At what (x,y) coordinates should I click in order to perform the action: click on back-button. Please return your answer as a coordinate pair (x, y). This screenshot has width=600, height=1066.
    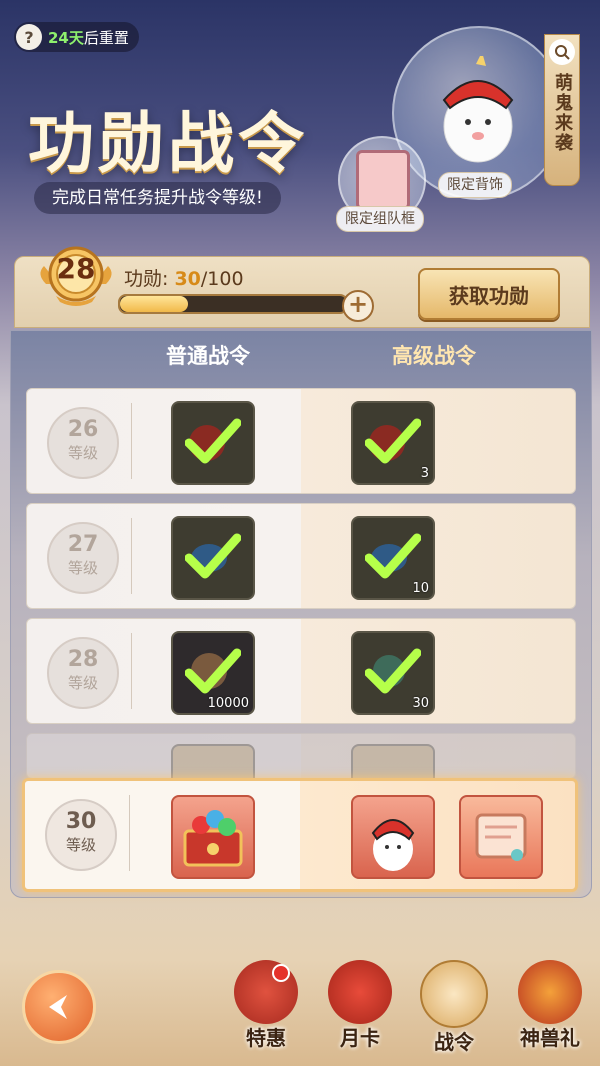
    Looking at the image, I should click on (59, 1007).